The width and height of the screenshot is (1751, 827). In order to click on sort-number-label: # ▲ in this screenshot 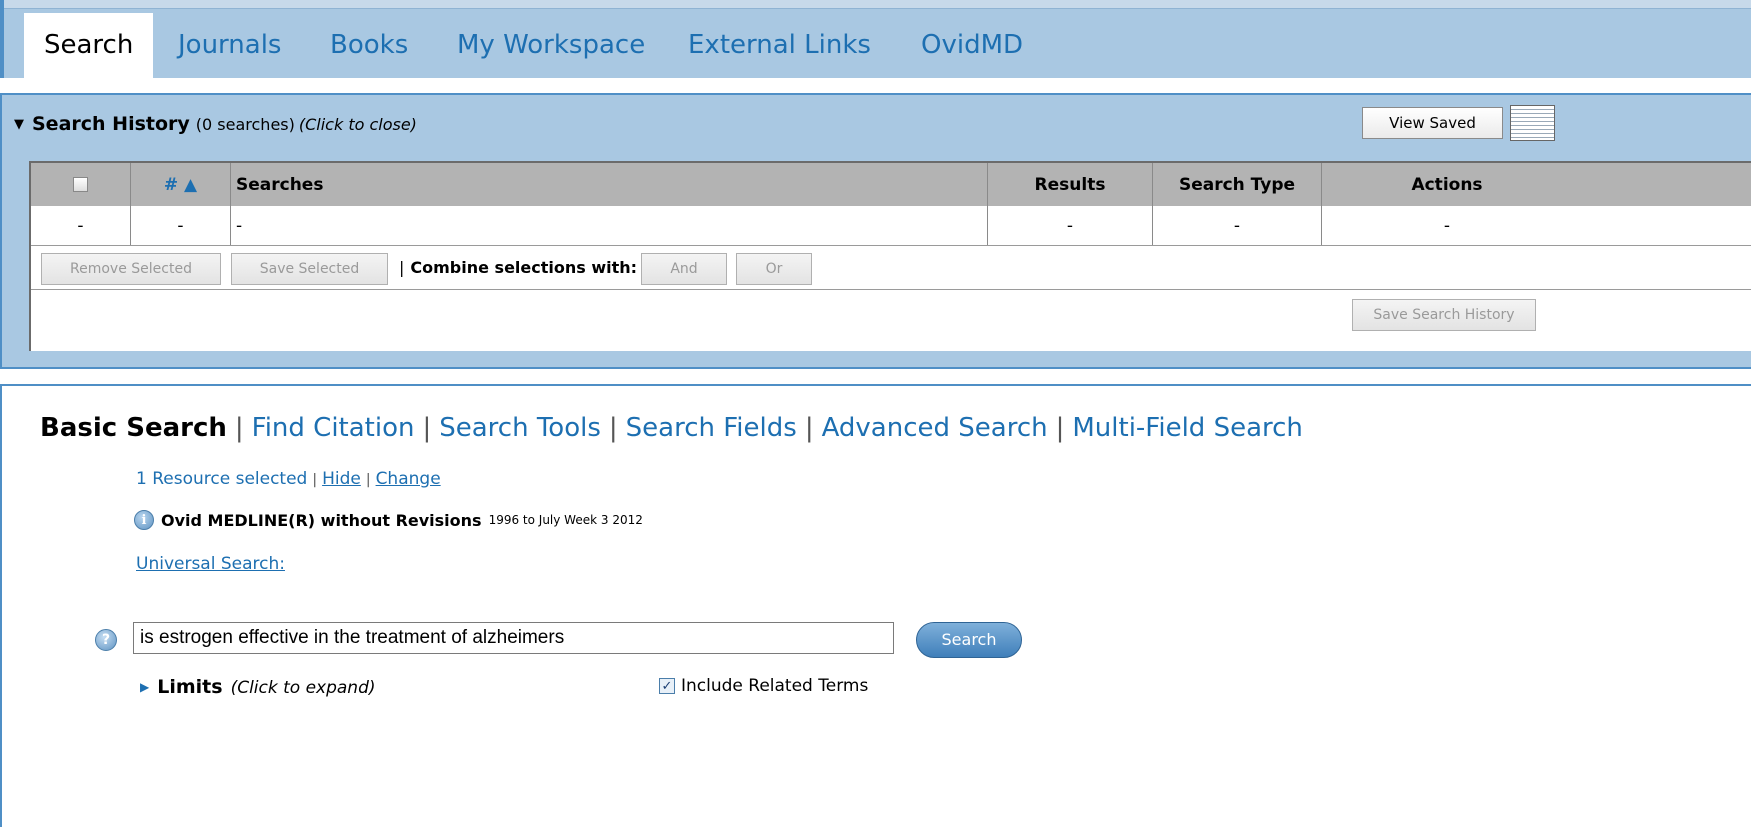, I will do `click(180, 185)`.